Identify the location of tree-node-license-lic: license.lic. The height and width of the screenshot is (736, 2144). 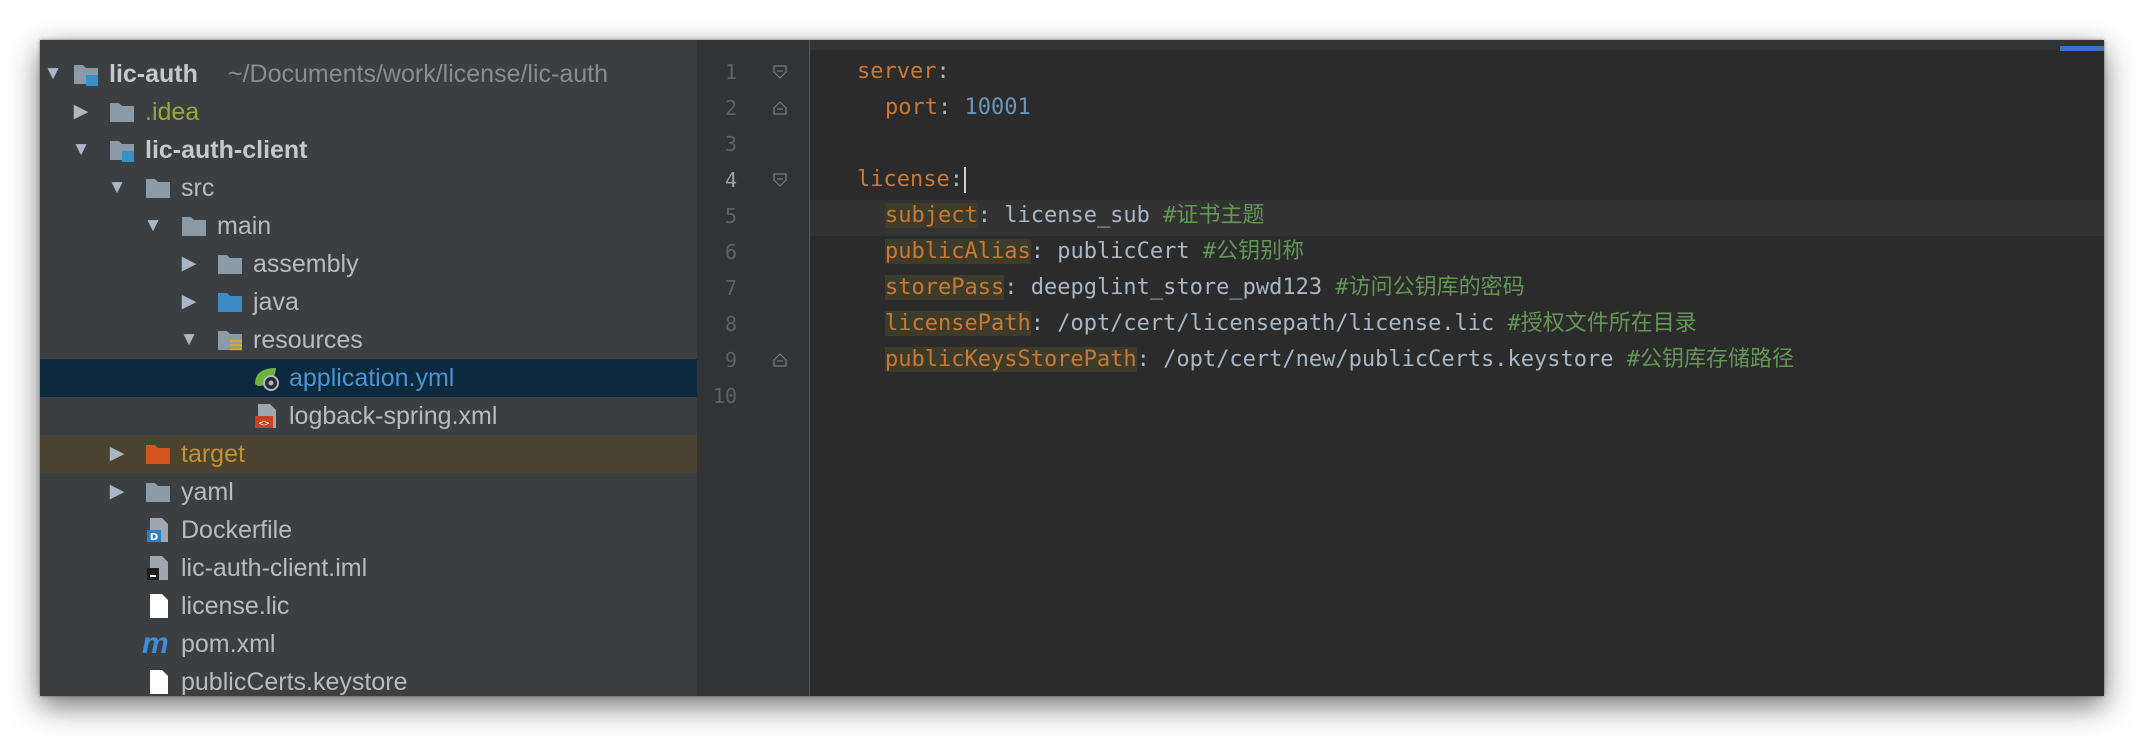
(368, 606).